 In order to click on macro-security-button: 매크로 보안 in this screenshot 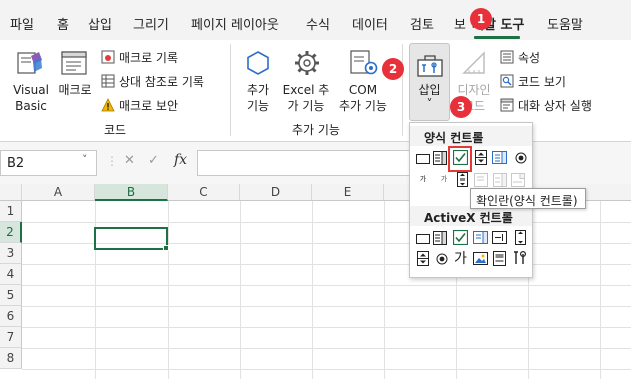, I will do `click(139, 105)`.